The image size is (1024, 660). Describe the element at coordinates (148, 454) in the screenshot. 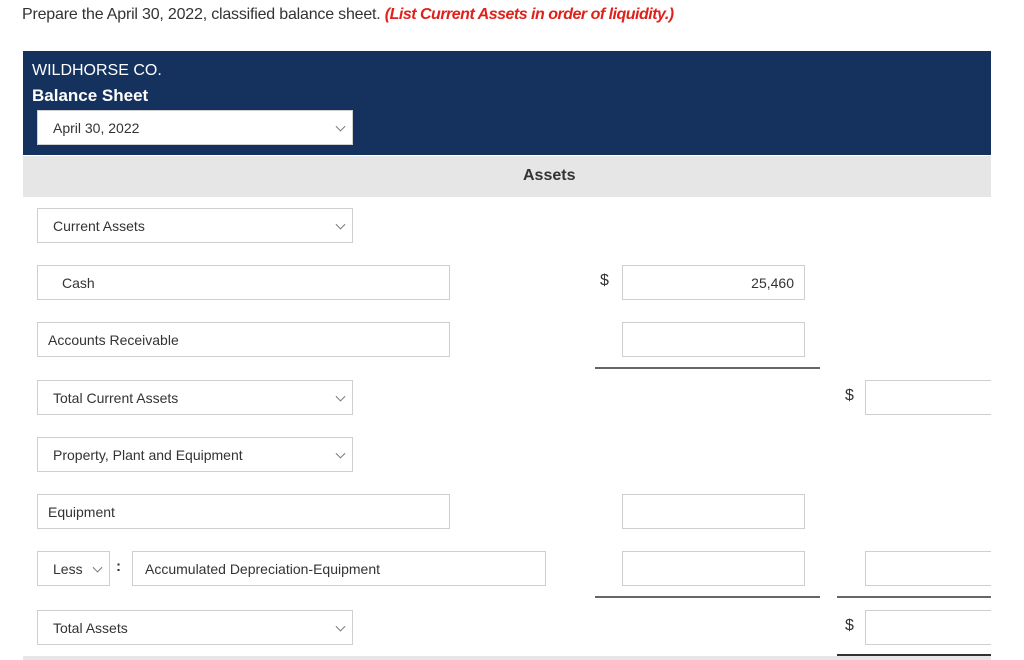

I see `ppe-select-value: Property, Plant and Equipment` at that location.